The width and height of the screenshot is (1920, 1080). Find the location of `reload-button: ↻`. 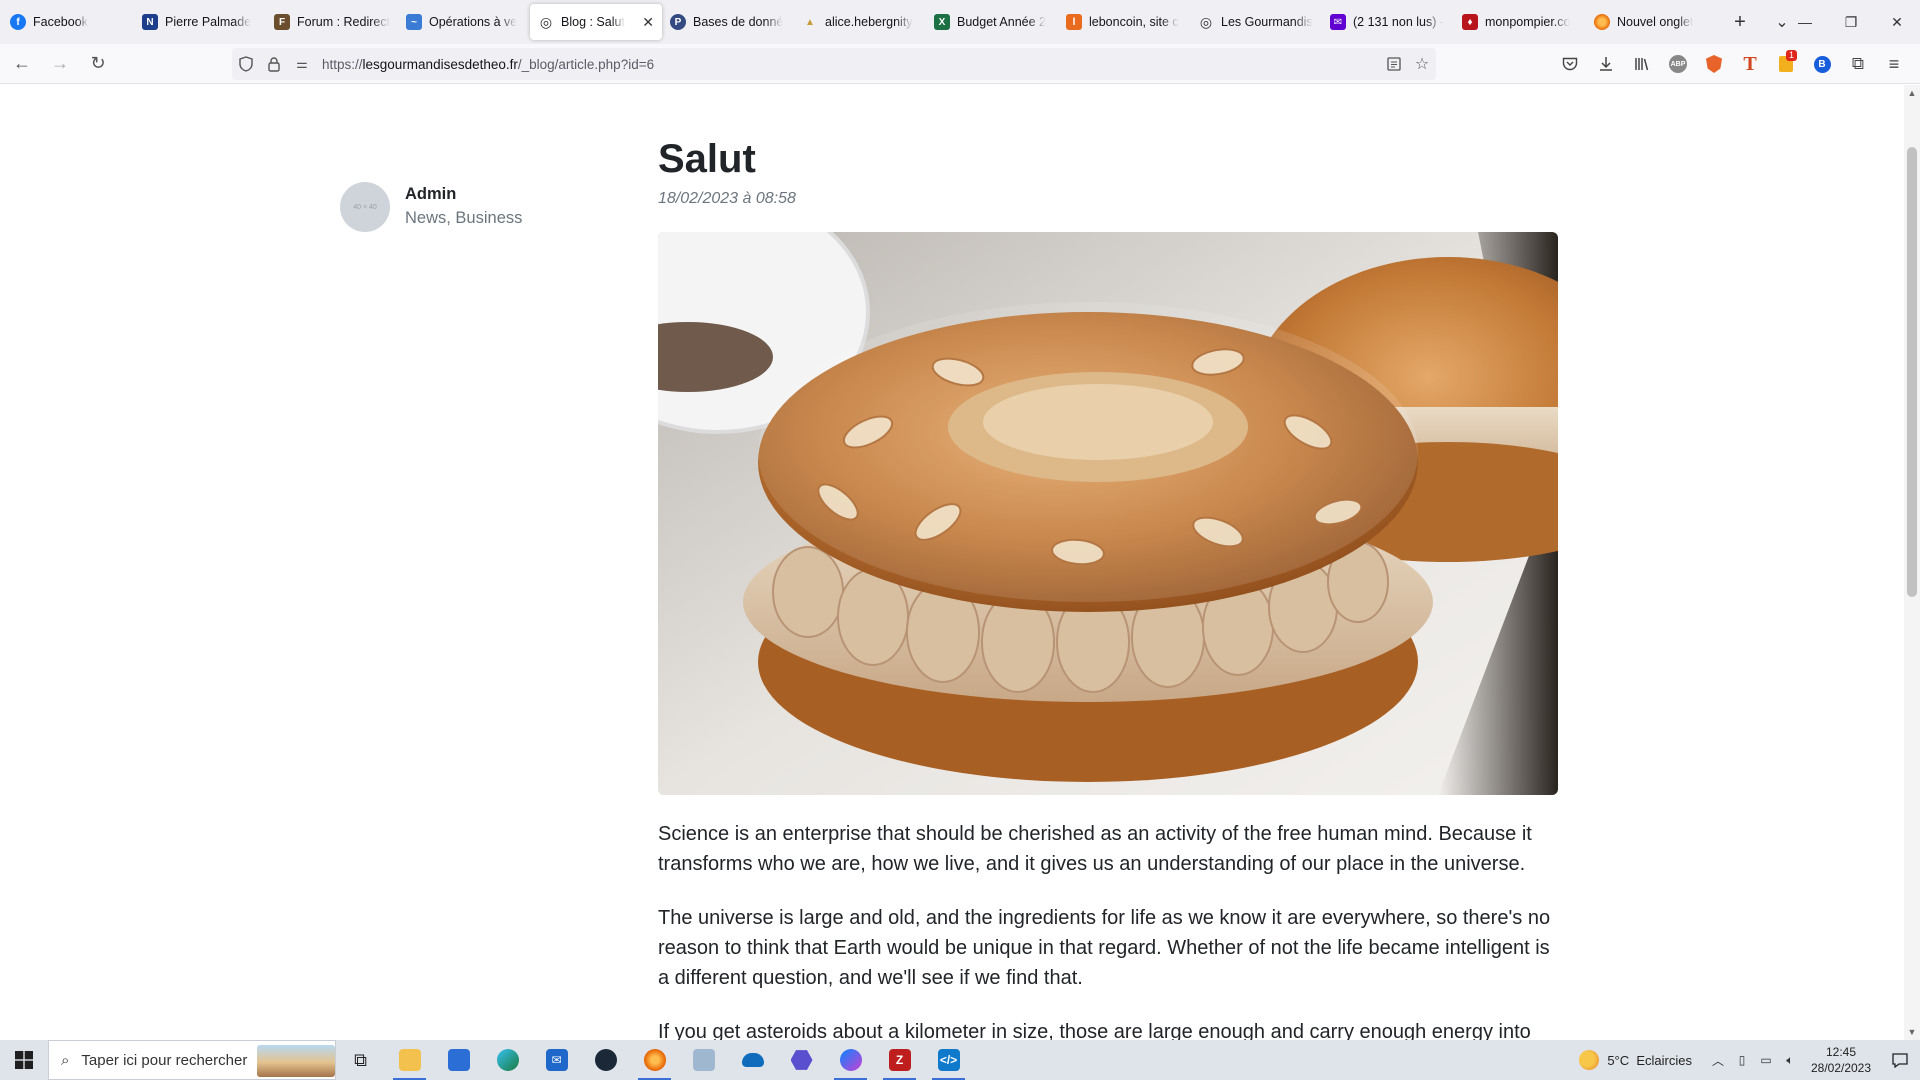

reload-button: ↻ is located at coordinates (98, 64).